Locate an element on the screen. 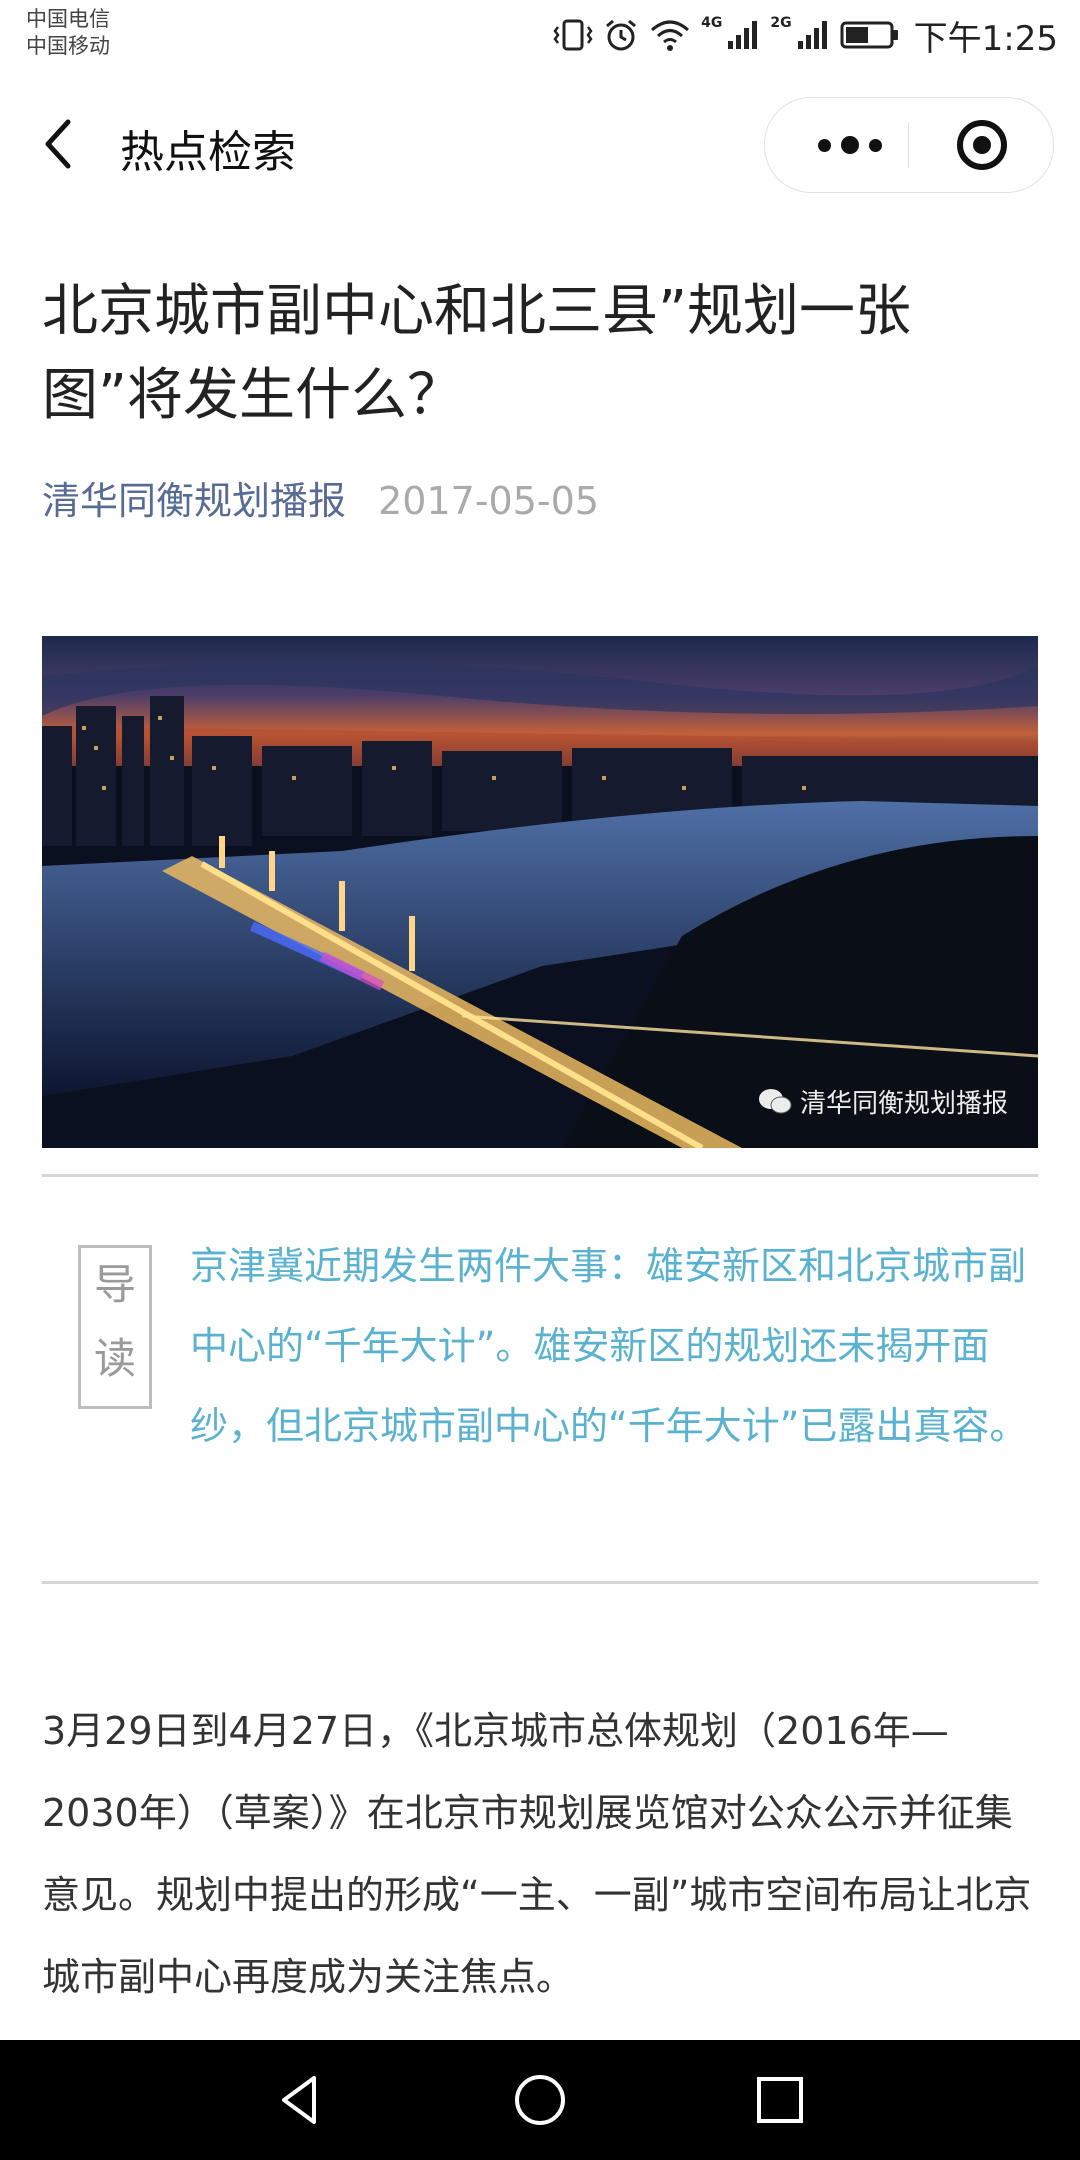 The height and width of the screenshot is (2160, 1080). capsule-divider is located at coordinates (908, 145).